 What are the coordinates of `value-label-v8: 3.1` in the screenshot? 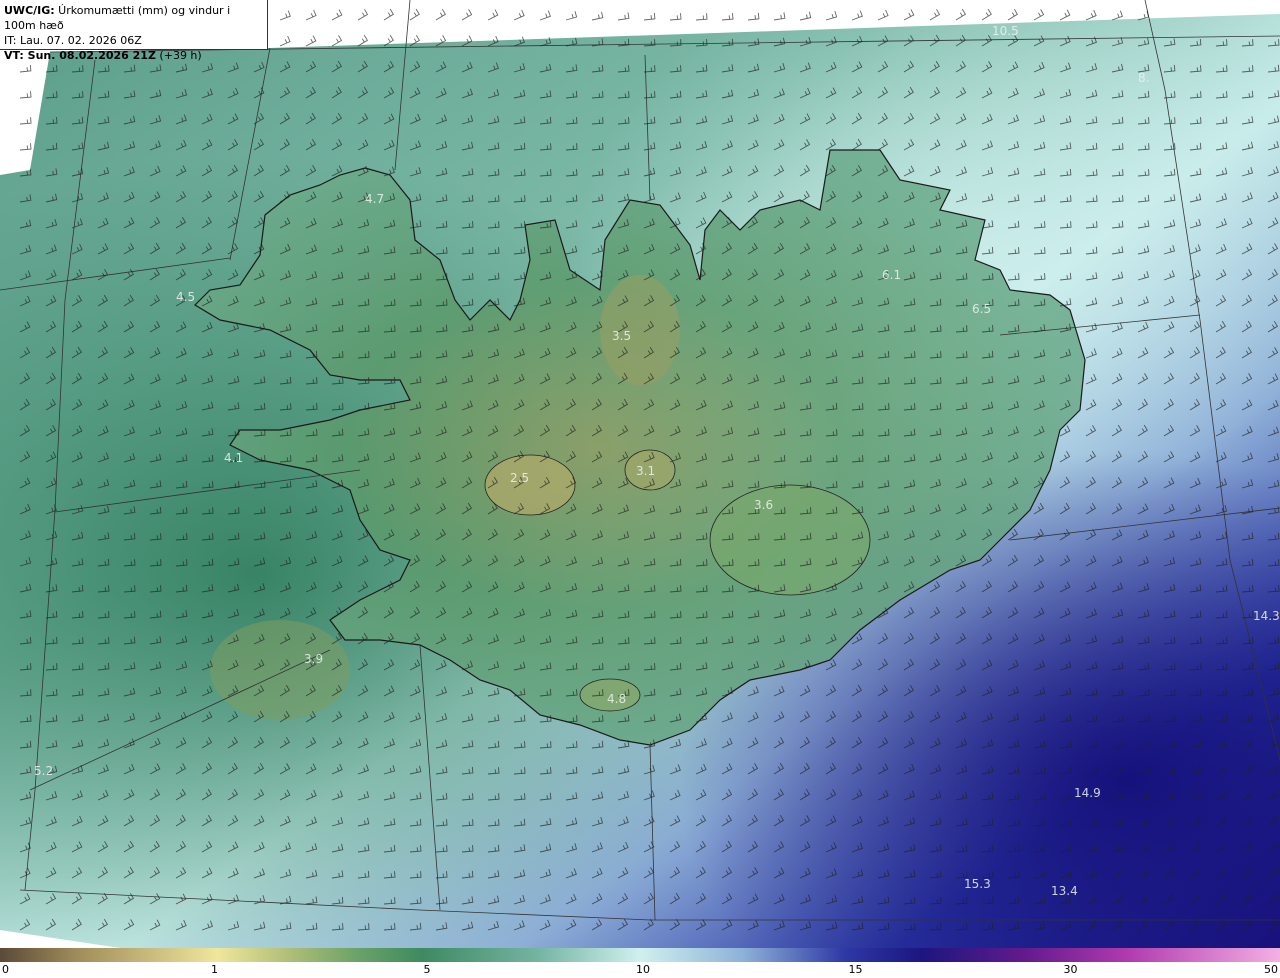 It's located at (645, 471).